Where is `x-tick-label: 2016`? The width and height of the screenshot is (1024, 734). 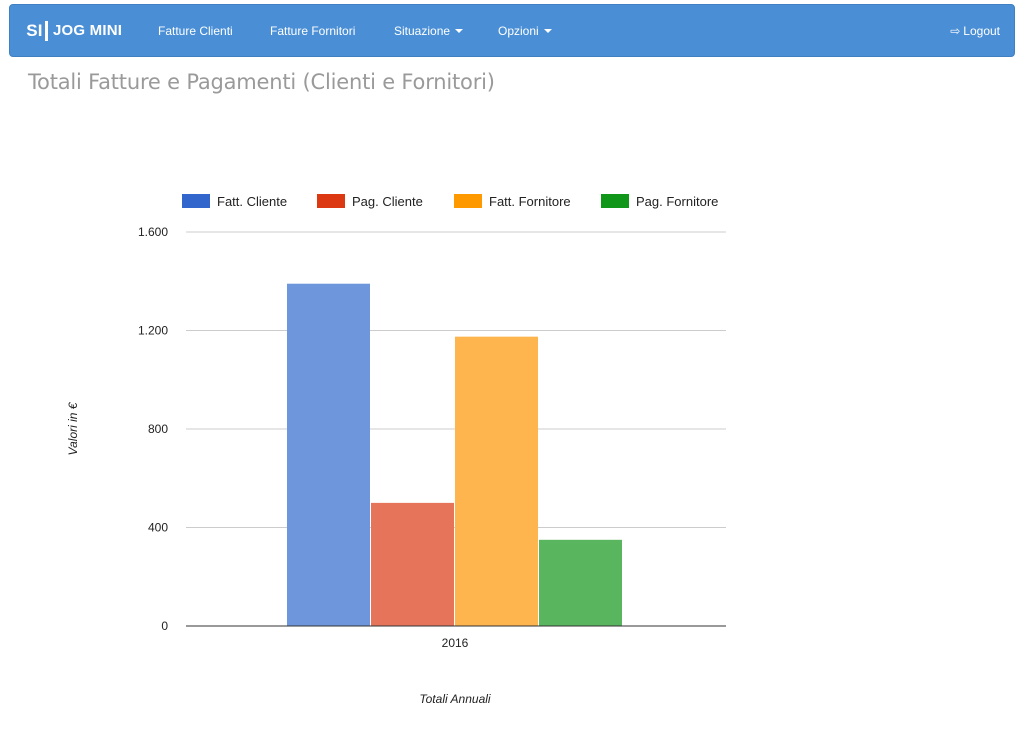
x-tick-label: 2016 is located at coordinates (455, 643).